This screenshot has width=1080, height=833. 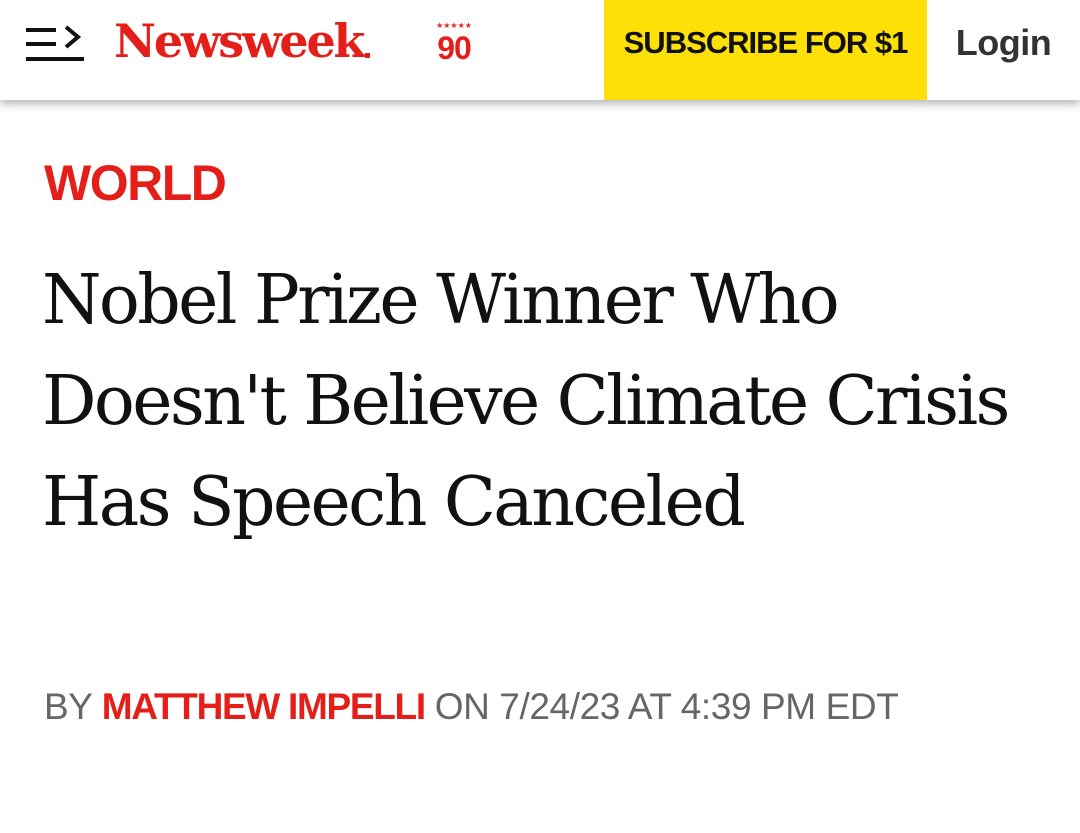 I want to click on anniversary-number: 90, so click(x=454, y=48).